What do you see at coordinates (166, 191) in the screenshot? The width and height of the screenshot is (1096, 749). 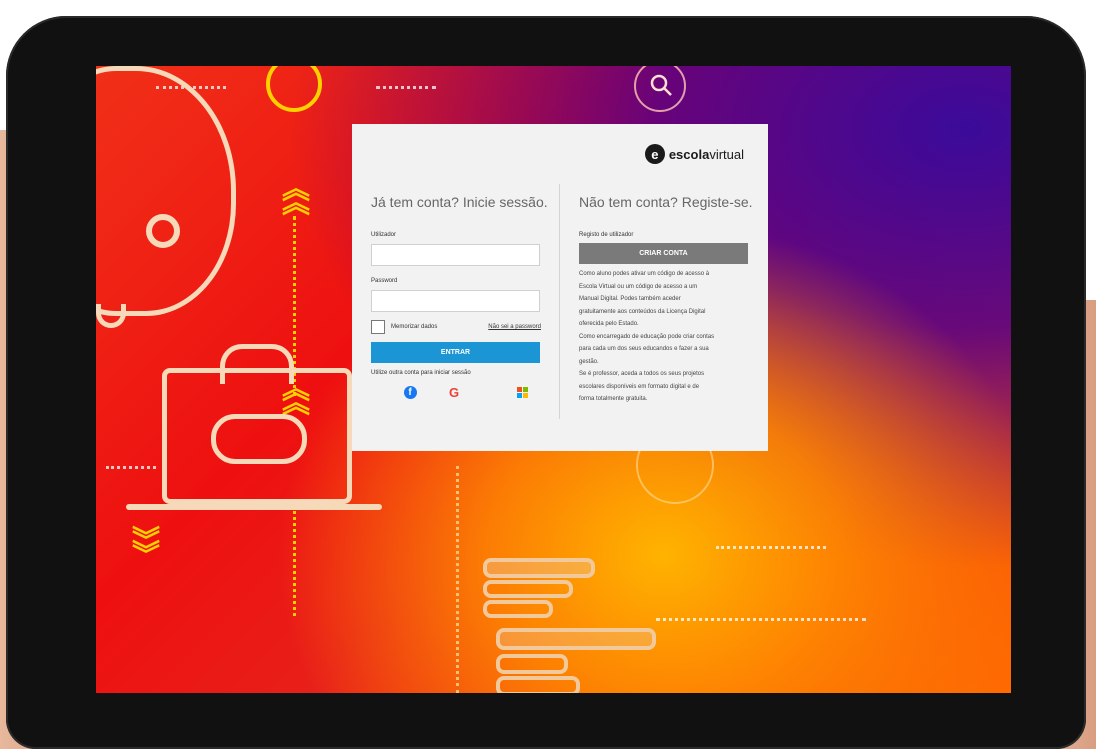 I see `cartoon-kid-head` at bounding box center [166, 191].